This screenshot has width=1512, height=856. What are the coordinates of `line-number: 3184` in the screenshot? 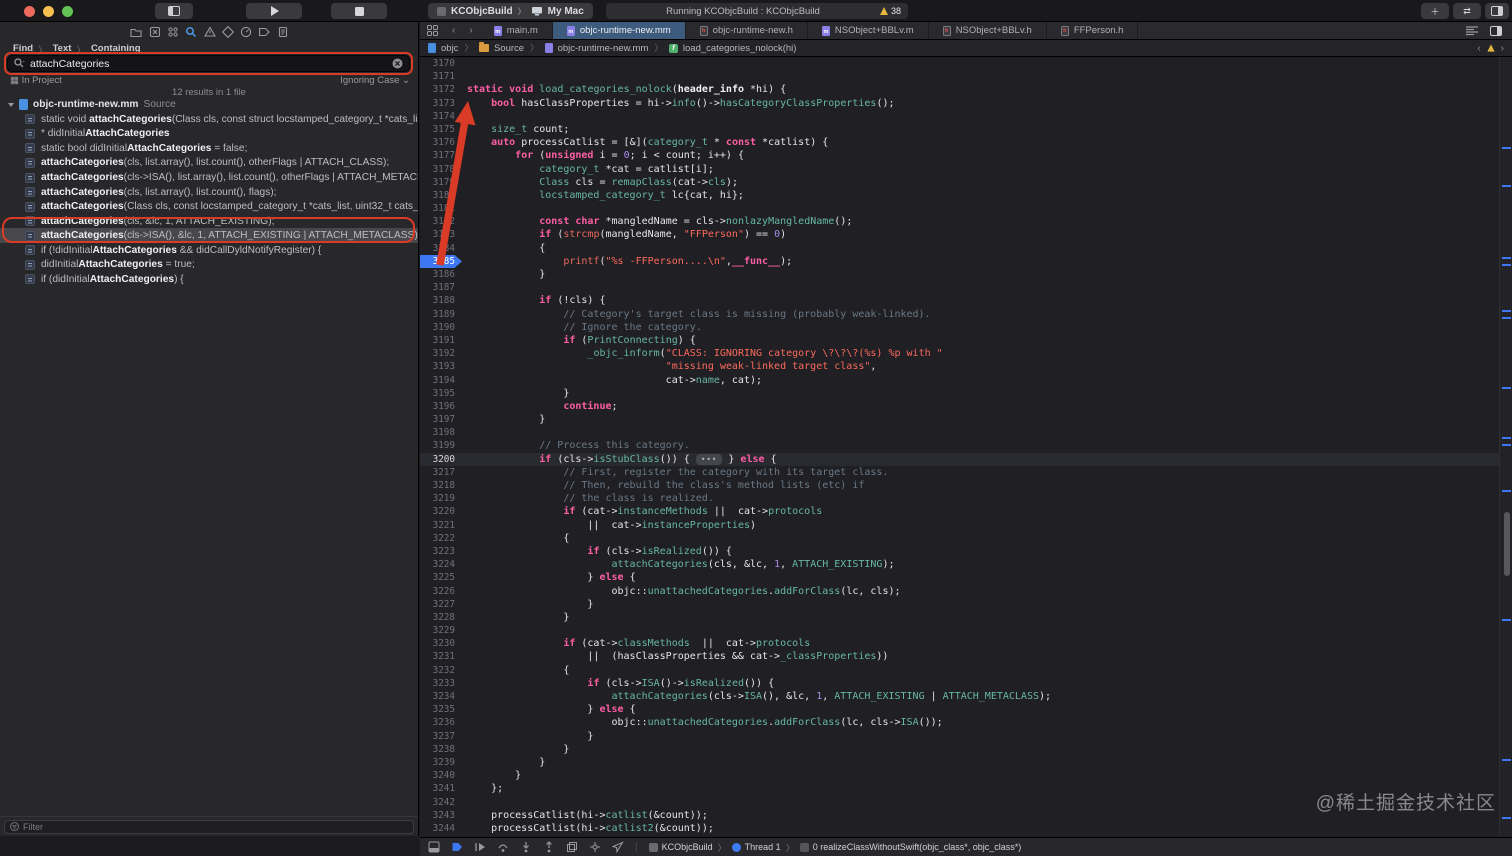 It's located at (441, 248).